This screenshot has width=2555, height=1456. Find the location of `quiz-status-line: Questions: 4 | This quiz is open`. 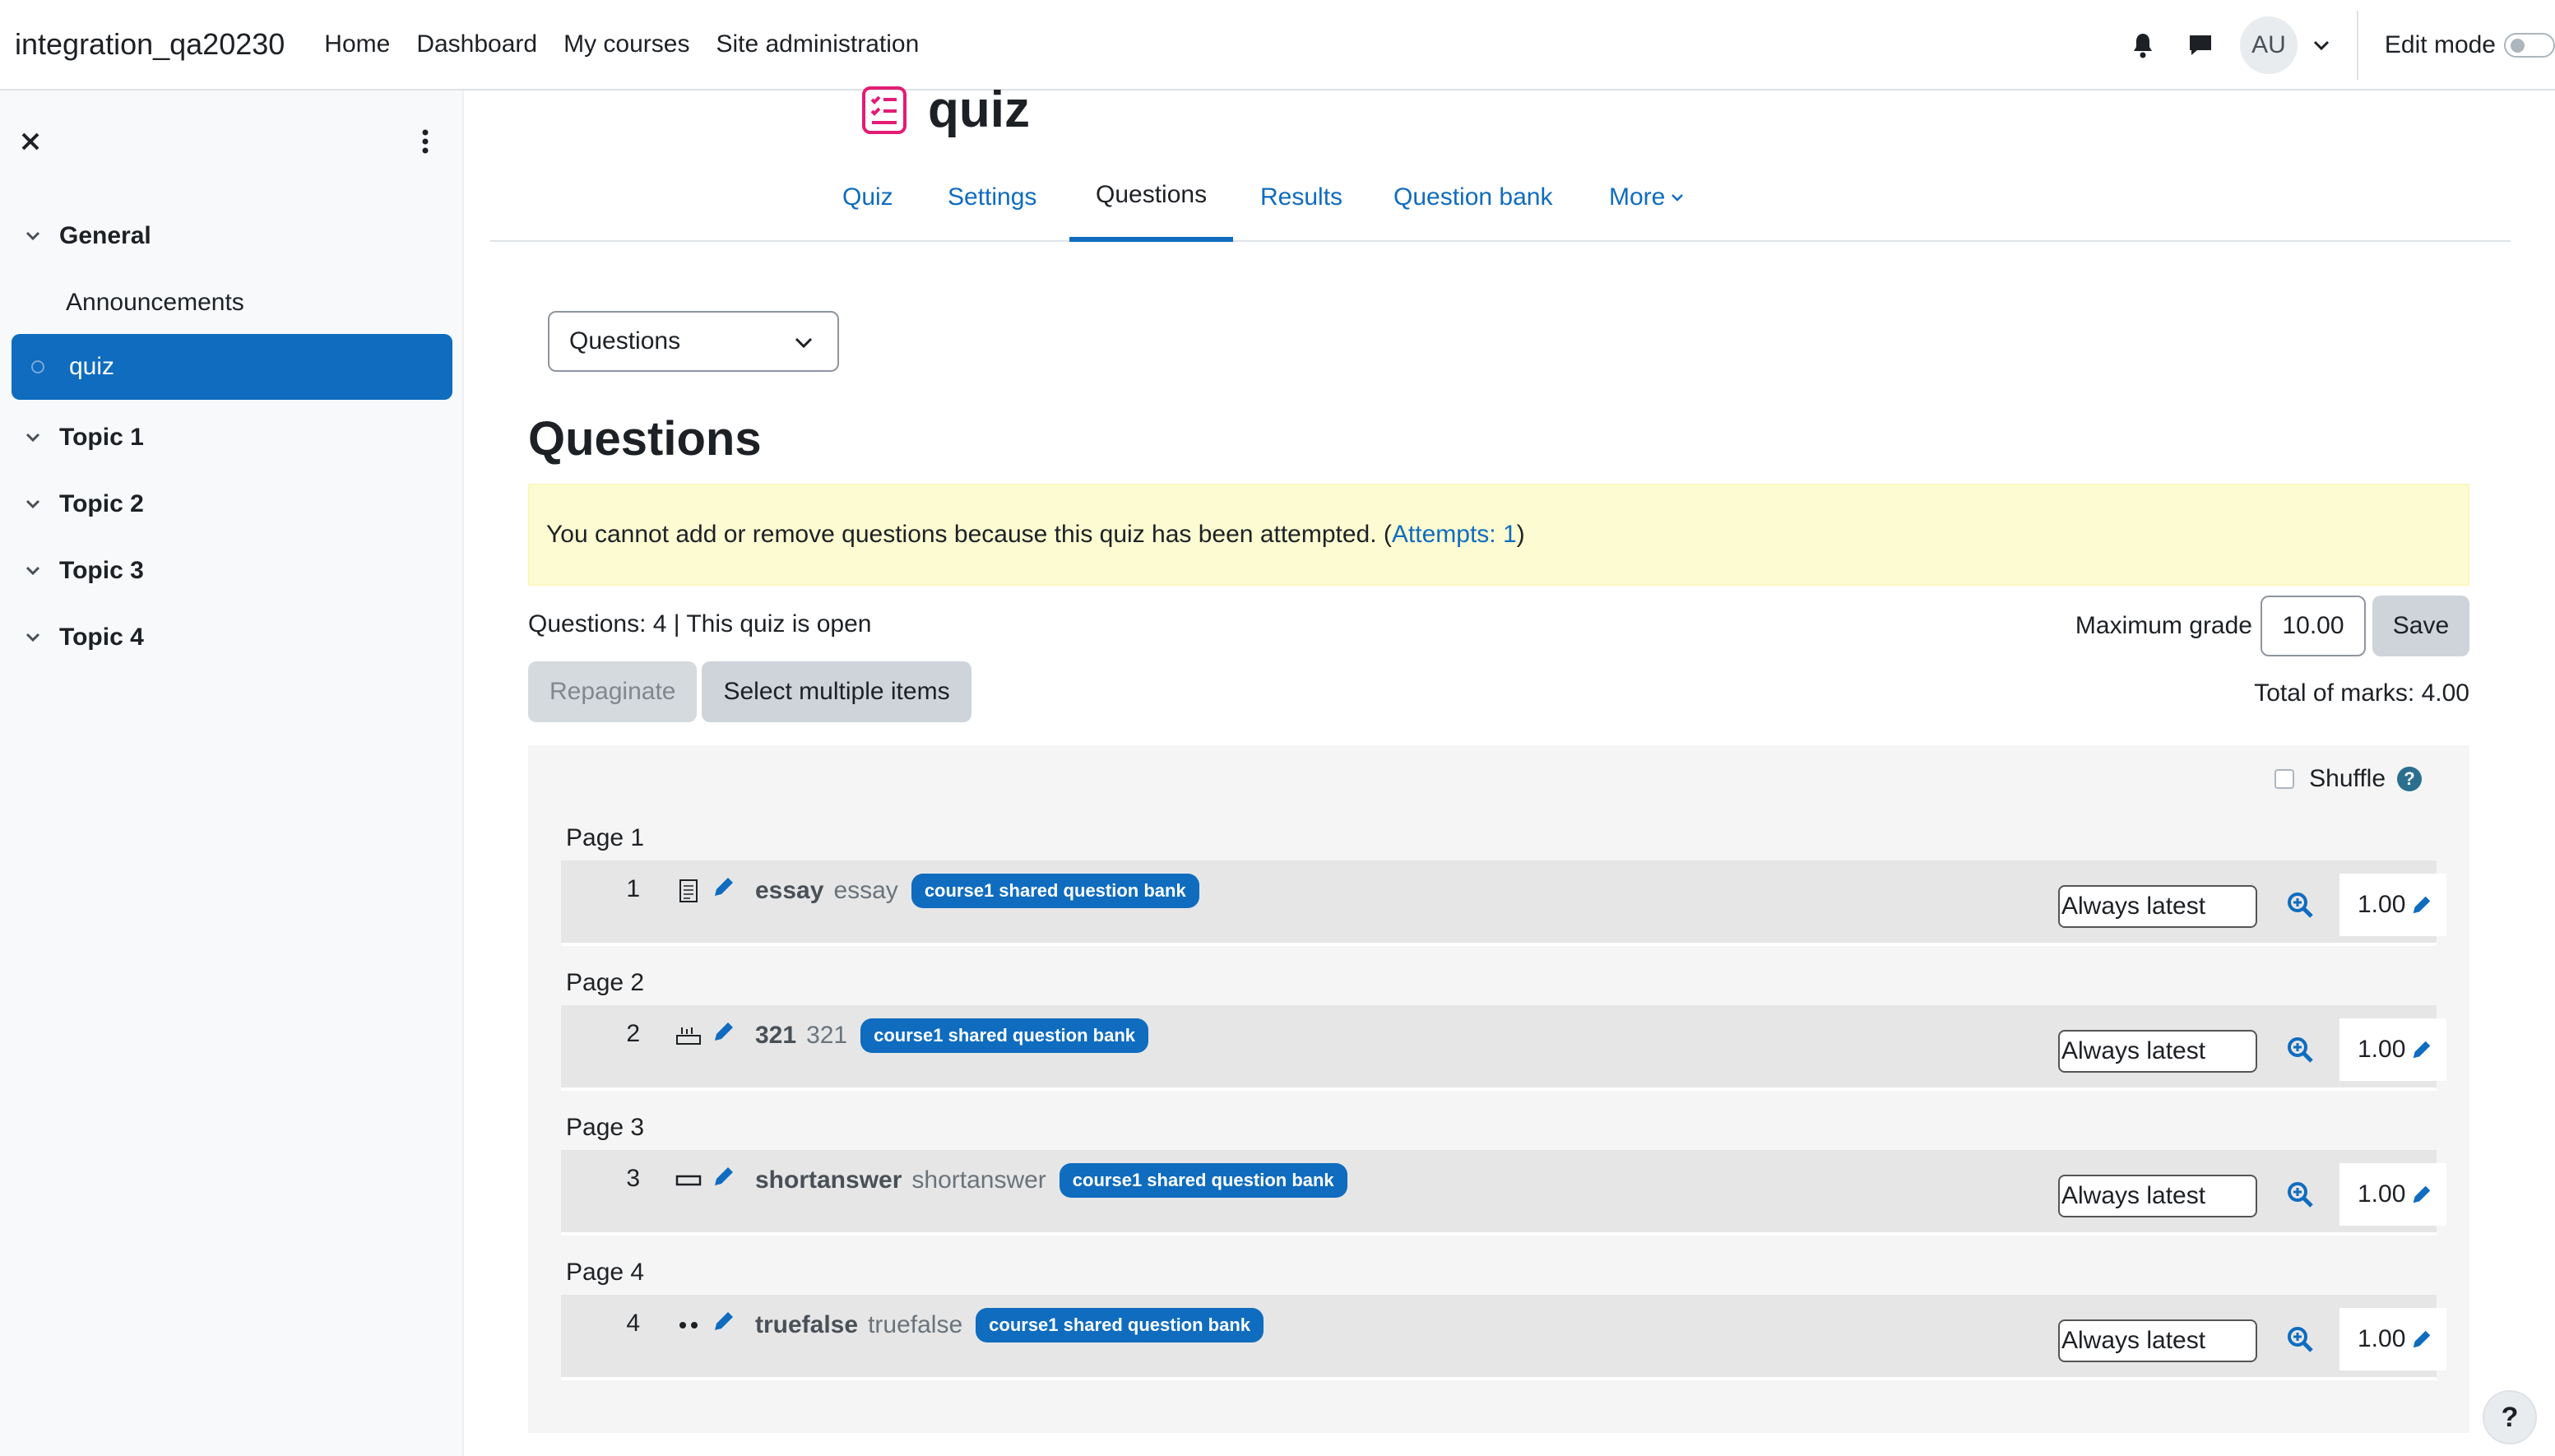

quiz-status-line: Questions: 4 | This quiz is open is located at coordinates (700, 624).